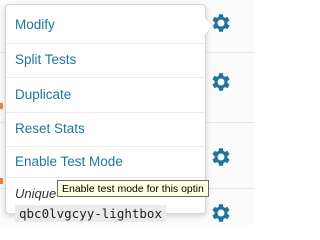  I want to click on menu-item-modify: Modify, so click(35, 24).